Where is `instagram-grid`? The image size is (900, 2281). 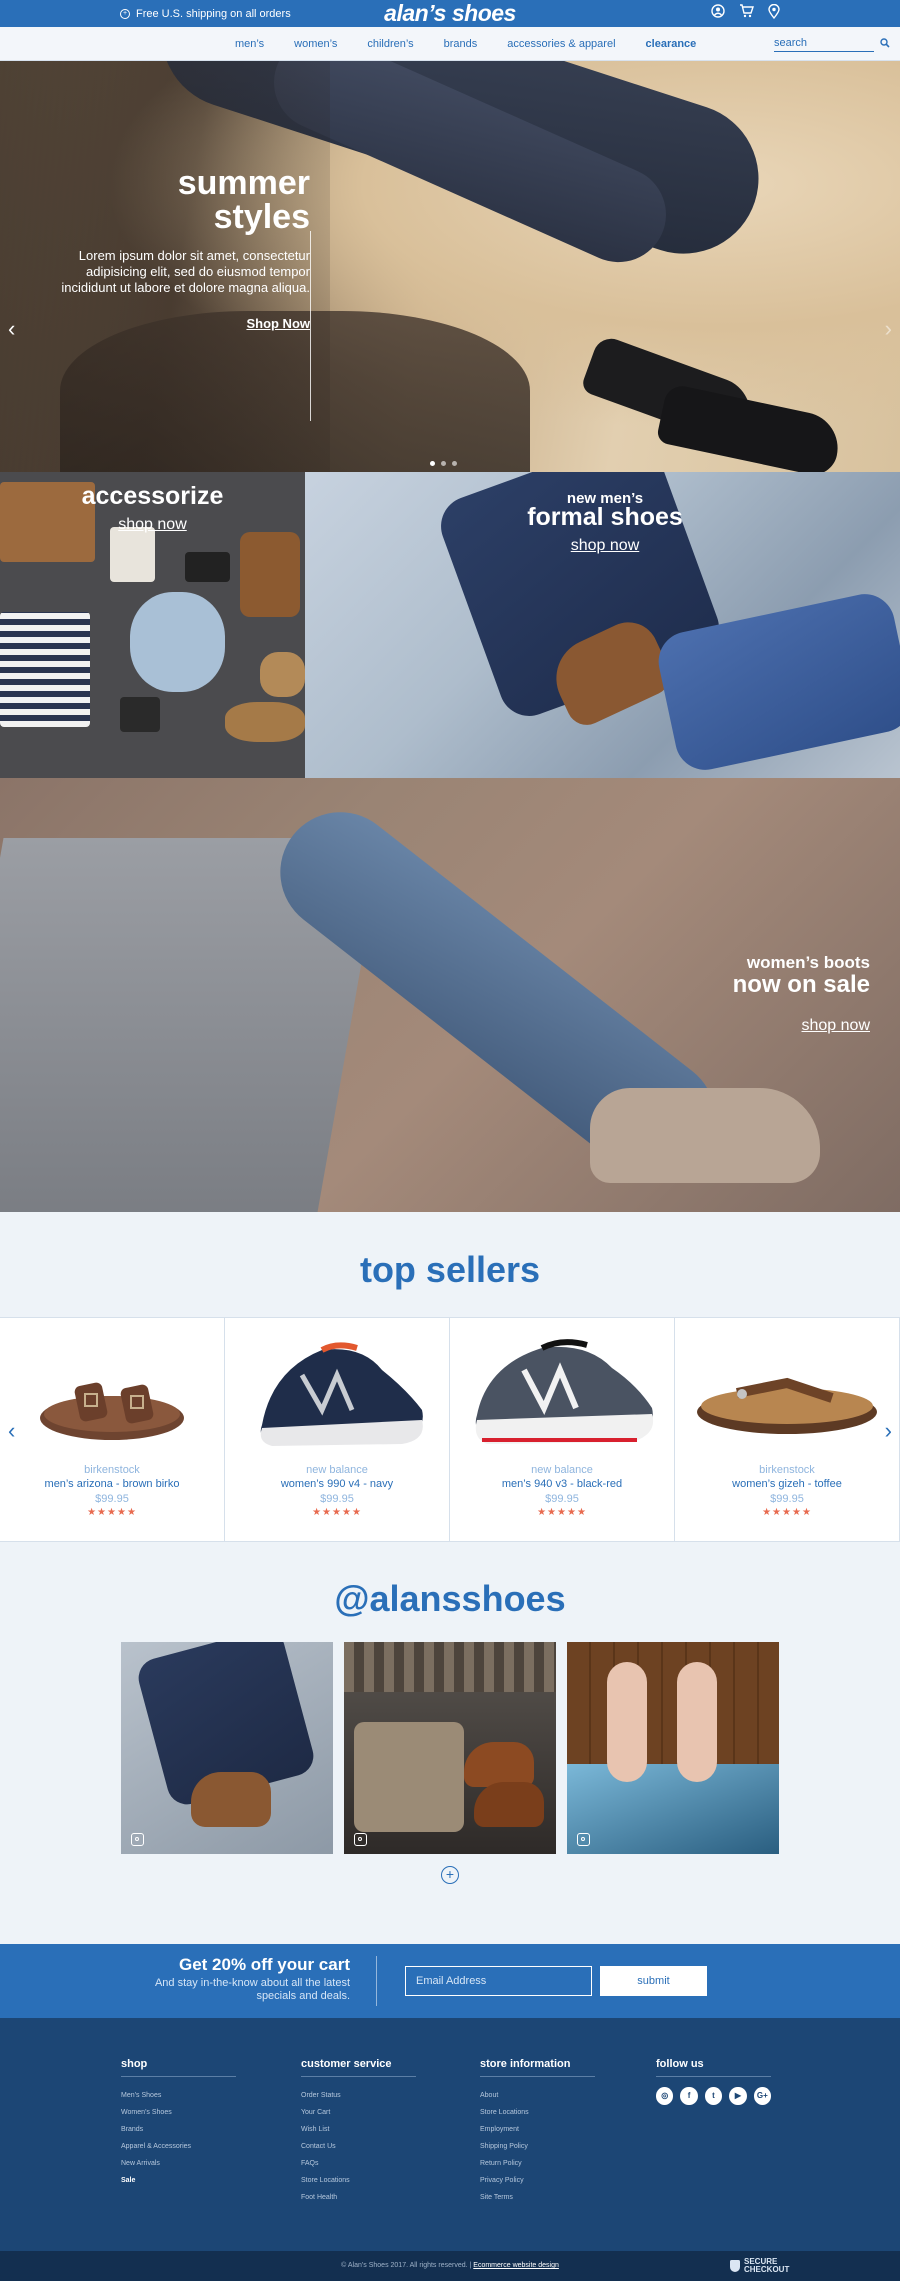
instagram-grid is located at coordinates (450, 1748).